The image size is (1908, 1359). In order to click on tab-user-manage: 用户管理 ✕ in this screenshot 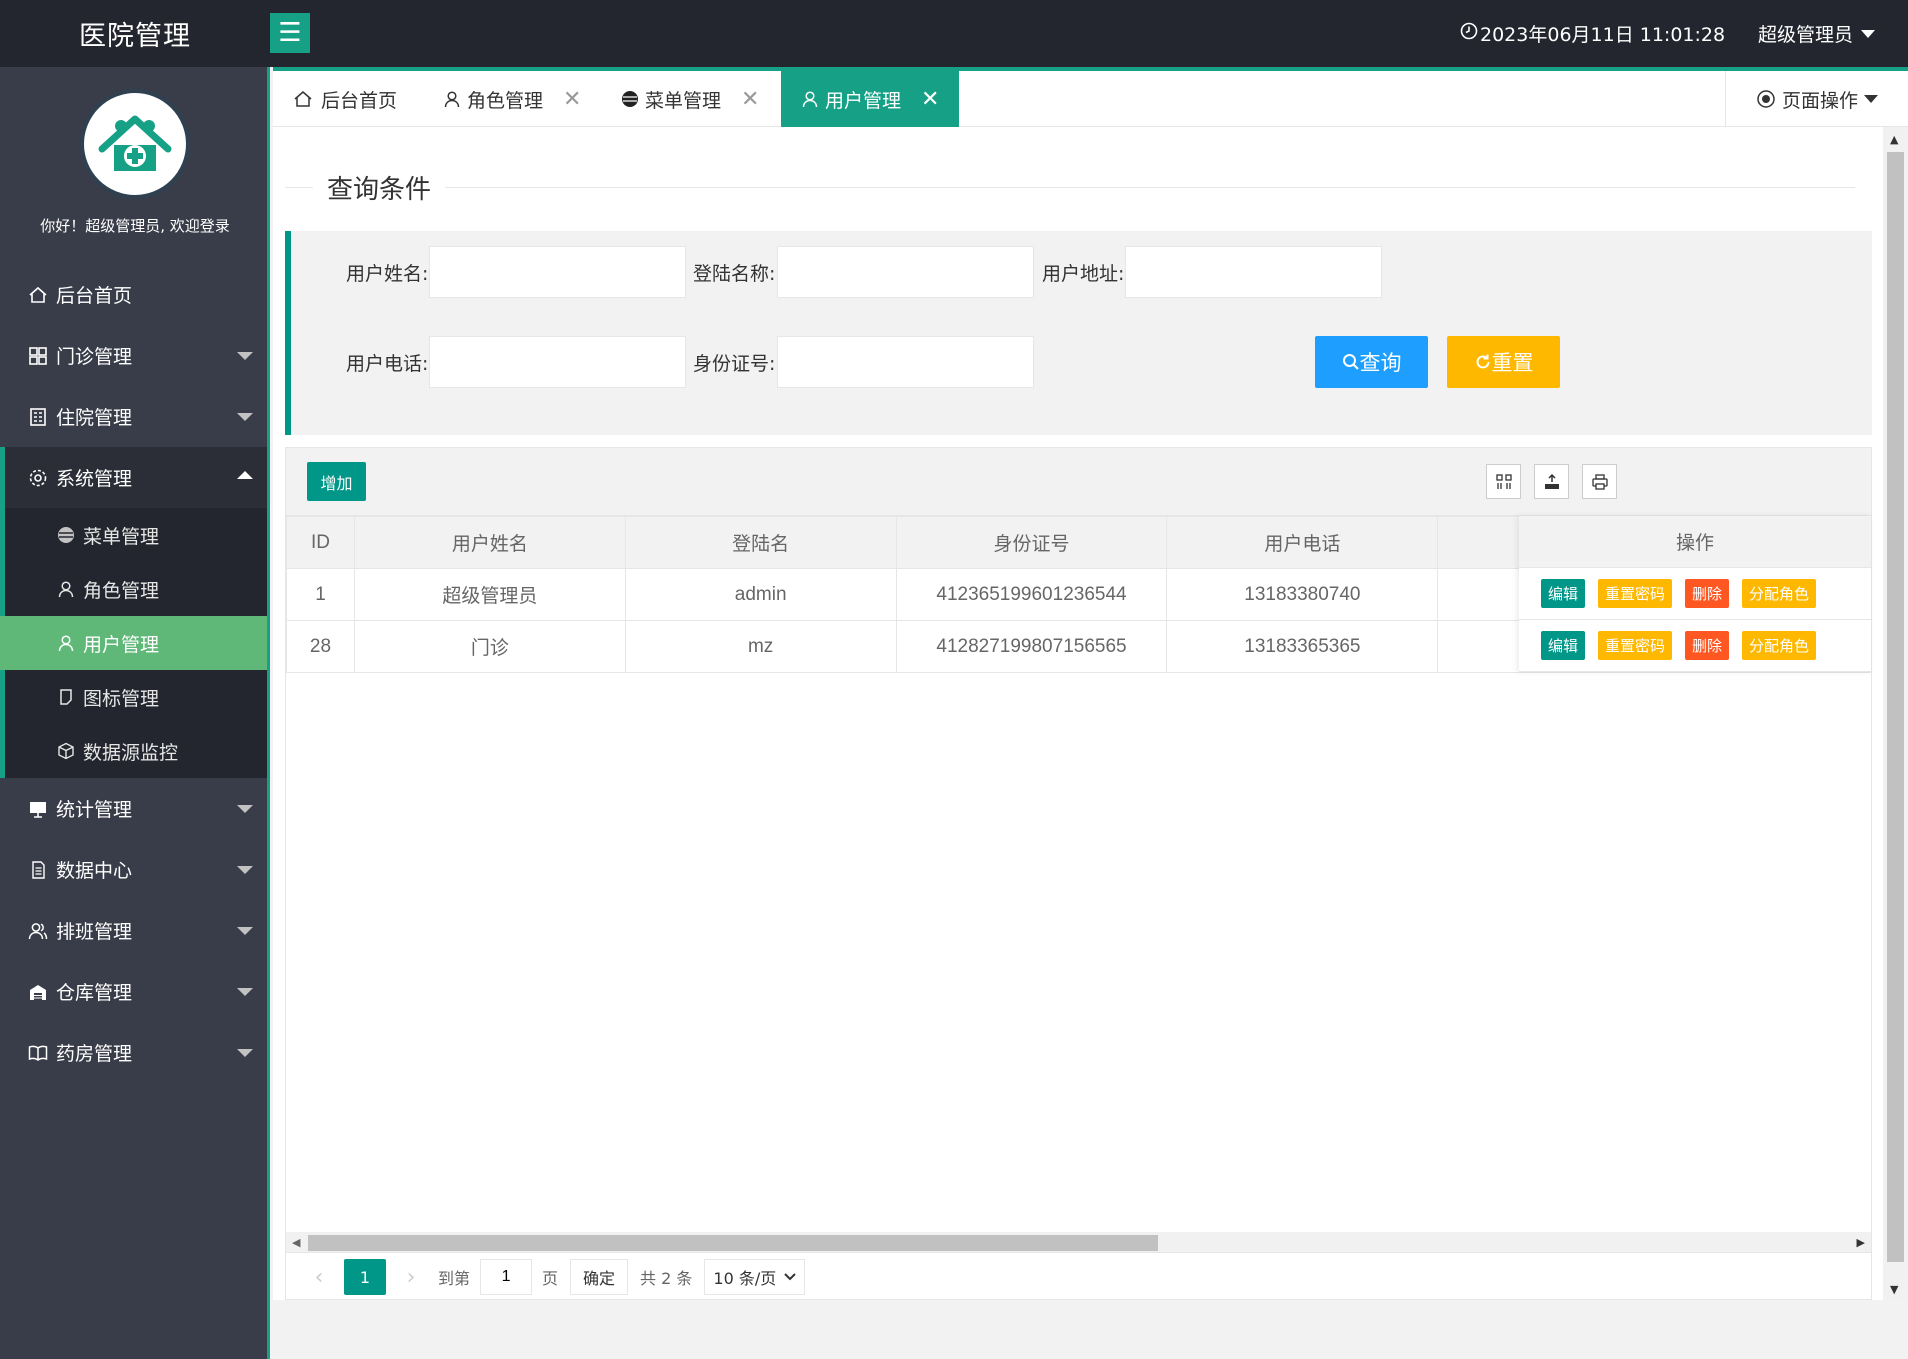, I will do `click(870, 99)`.